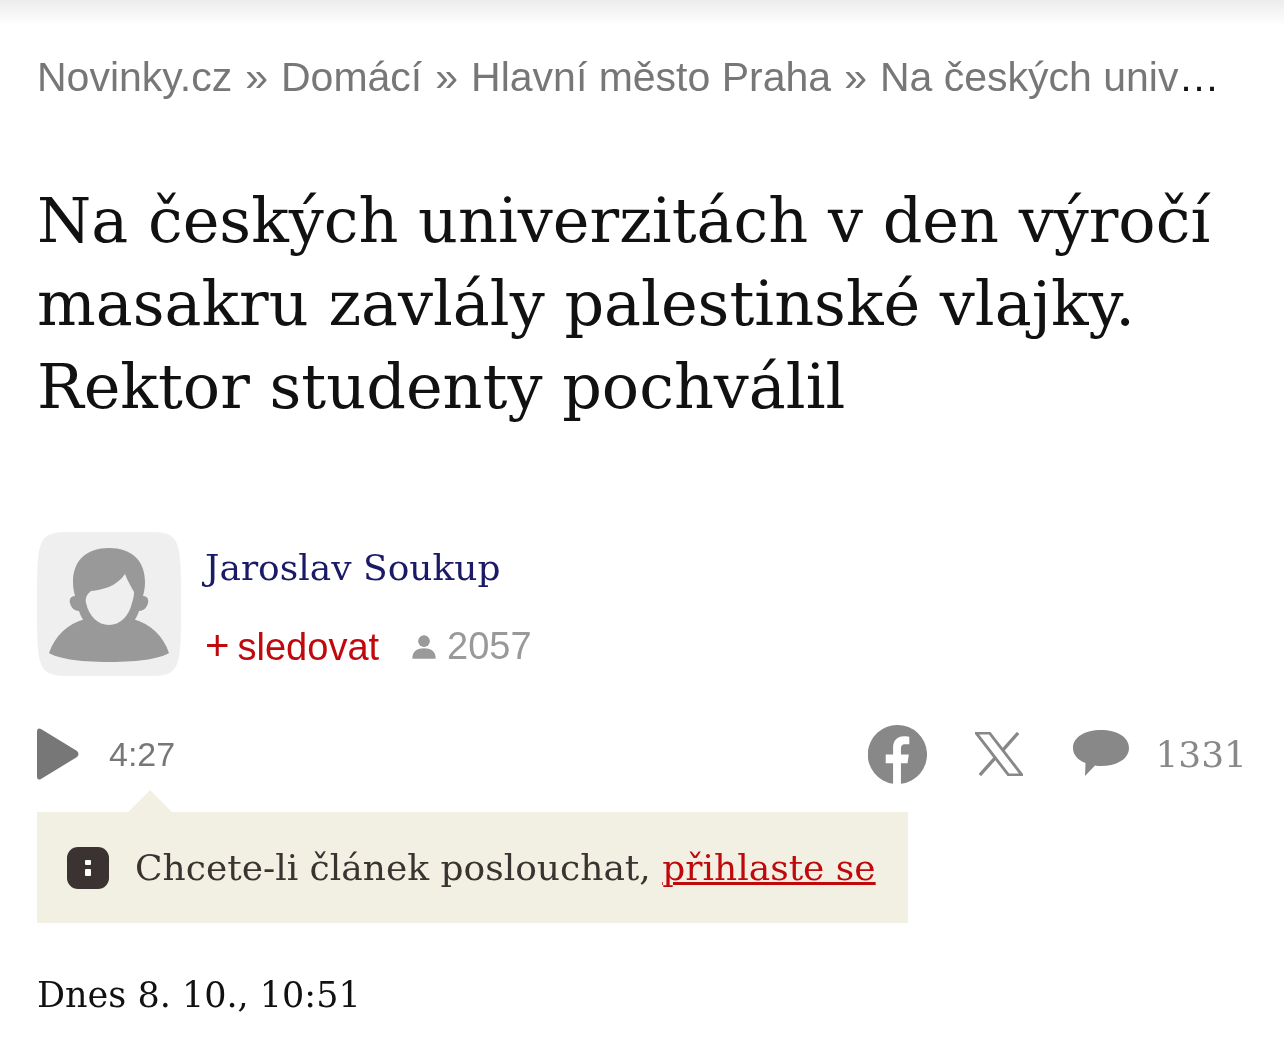  I want to click on info-icon, so click(88, 867).